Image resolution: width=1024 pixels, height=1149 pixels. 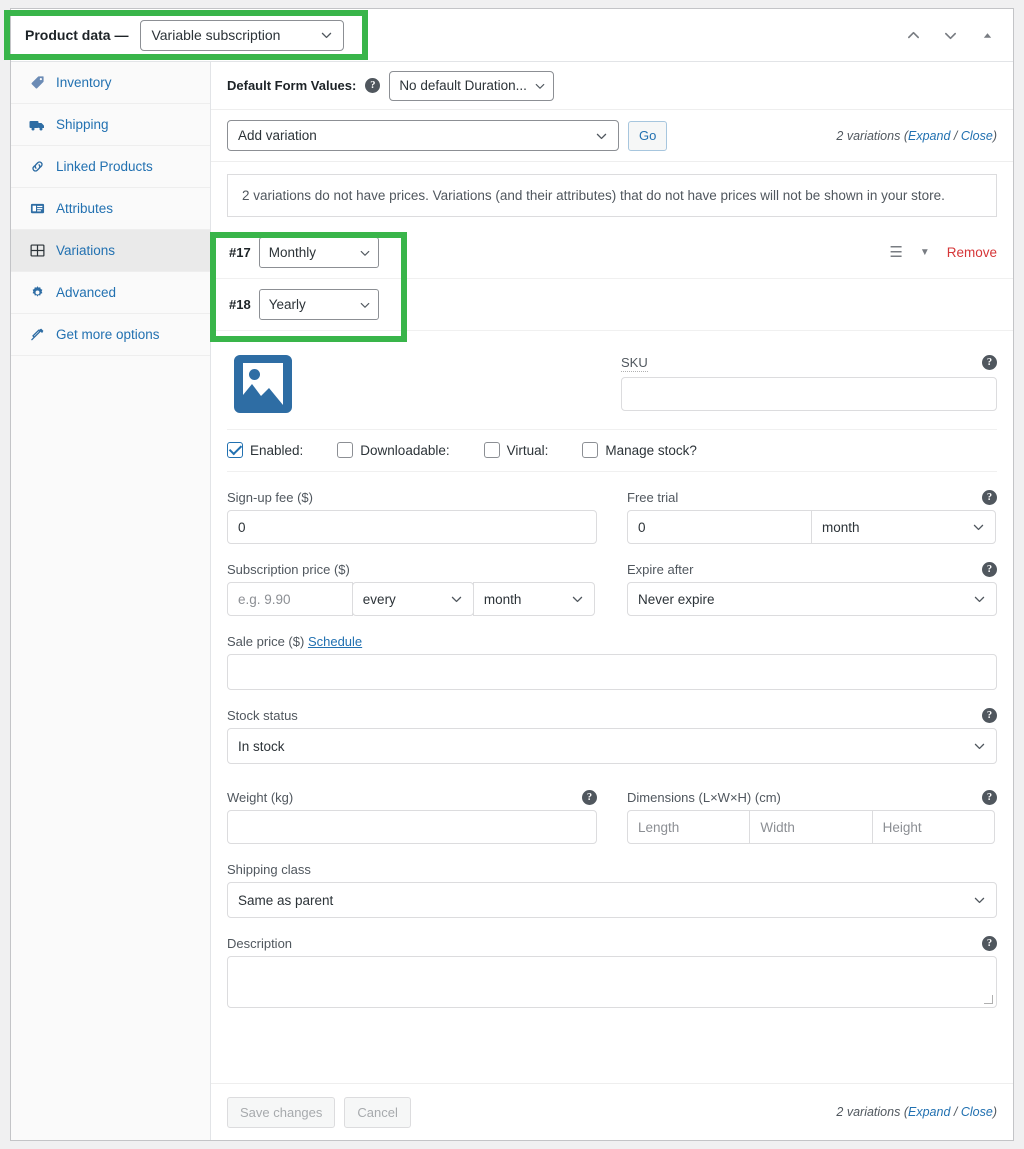 I want to click on free-trial-period-select: month, so click(x=903, y=527).